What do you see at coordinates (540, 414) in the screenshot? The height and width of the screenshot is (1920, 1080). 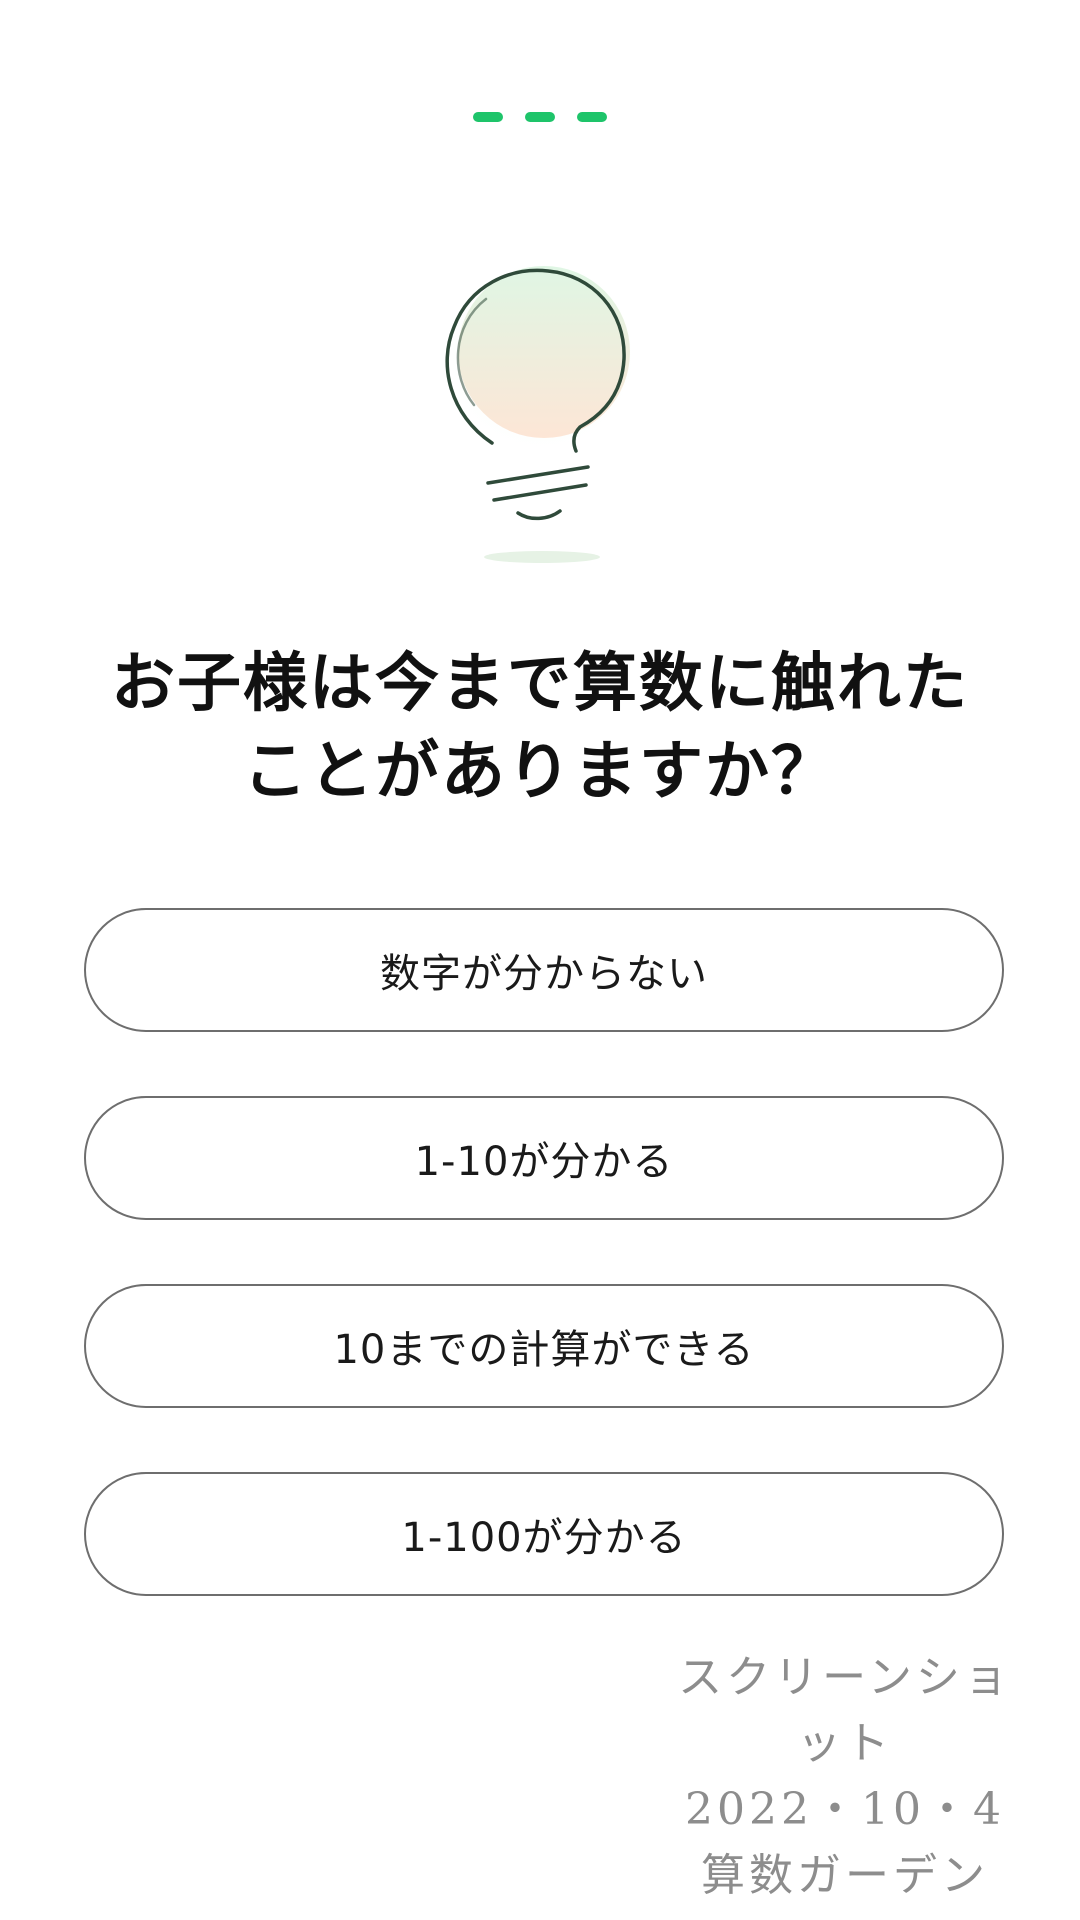 I see `lightbulb-icon` at bounding box center [540, 414].